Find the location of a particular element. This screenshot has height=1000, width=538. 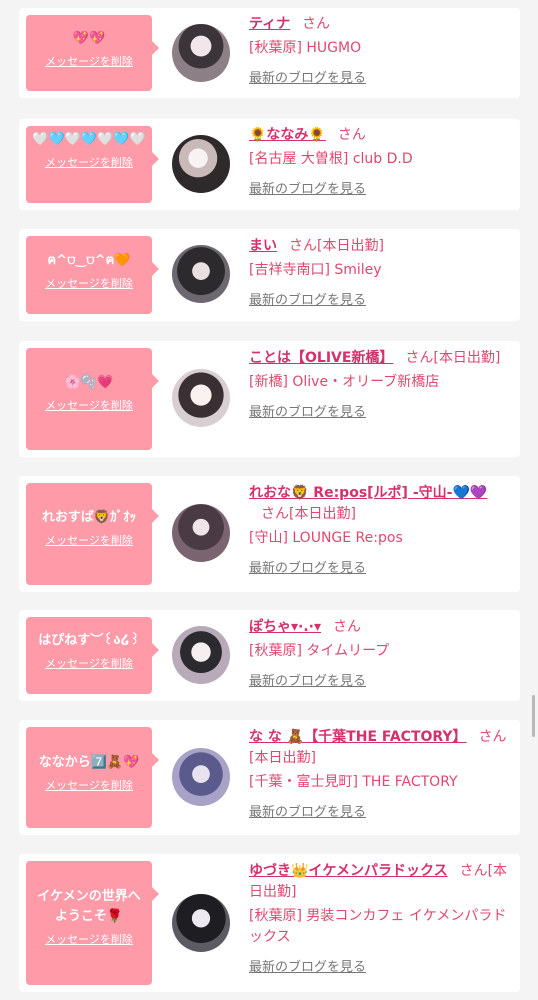

cast-name-link: ティナ is located at coordinates (269, 24).